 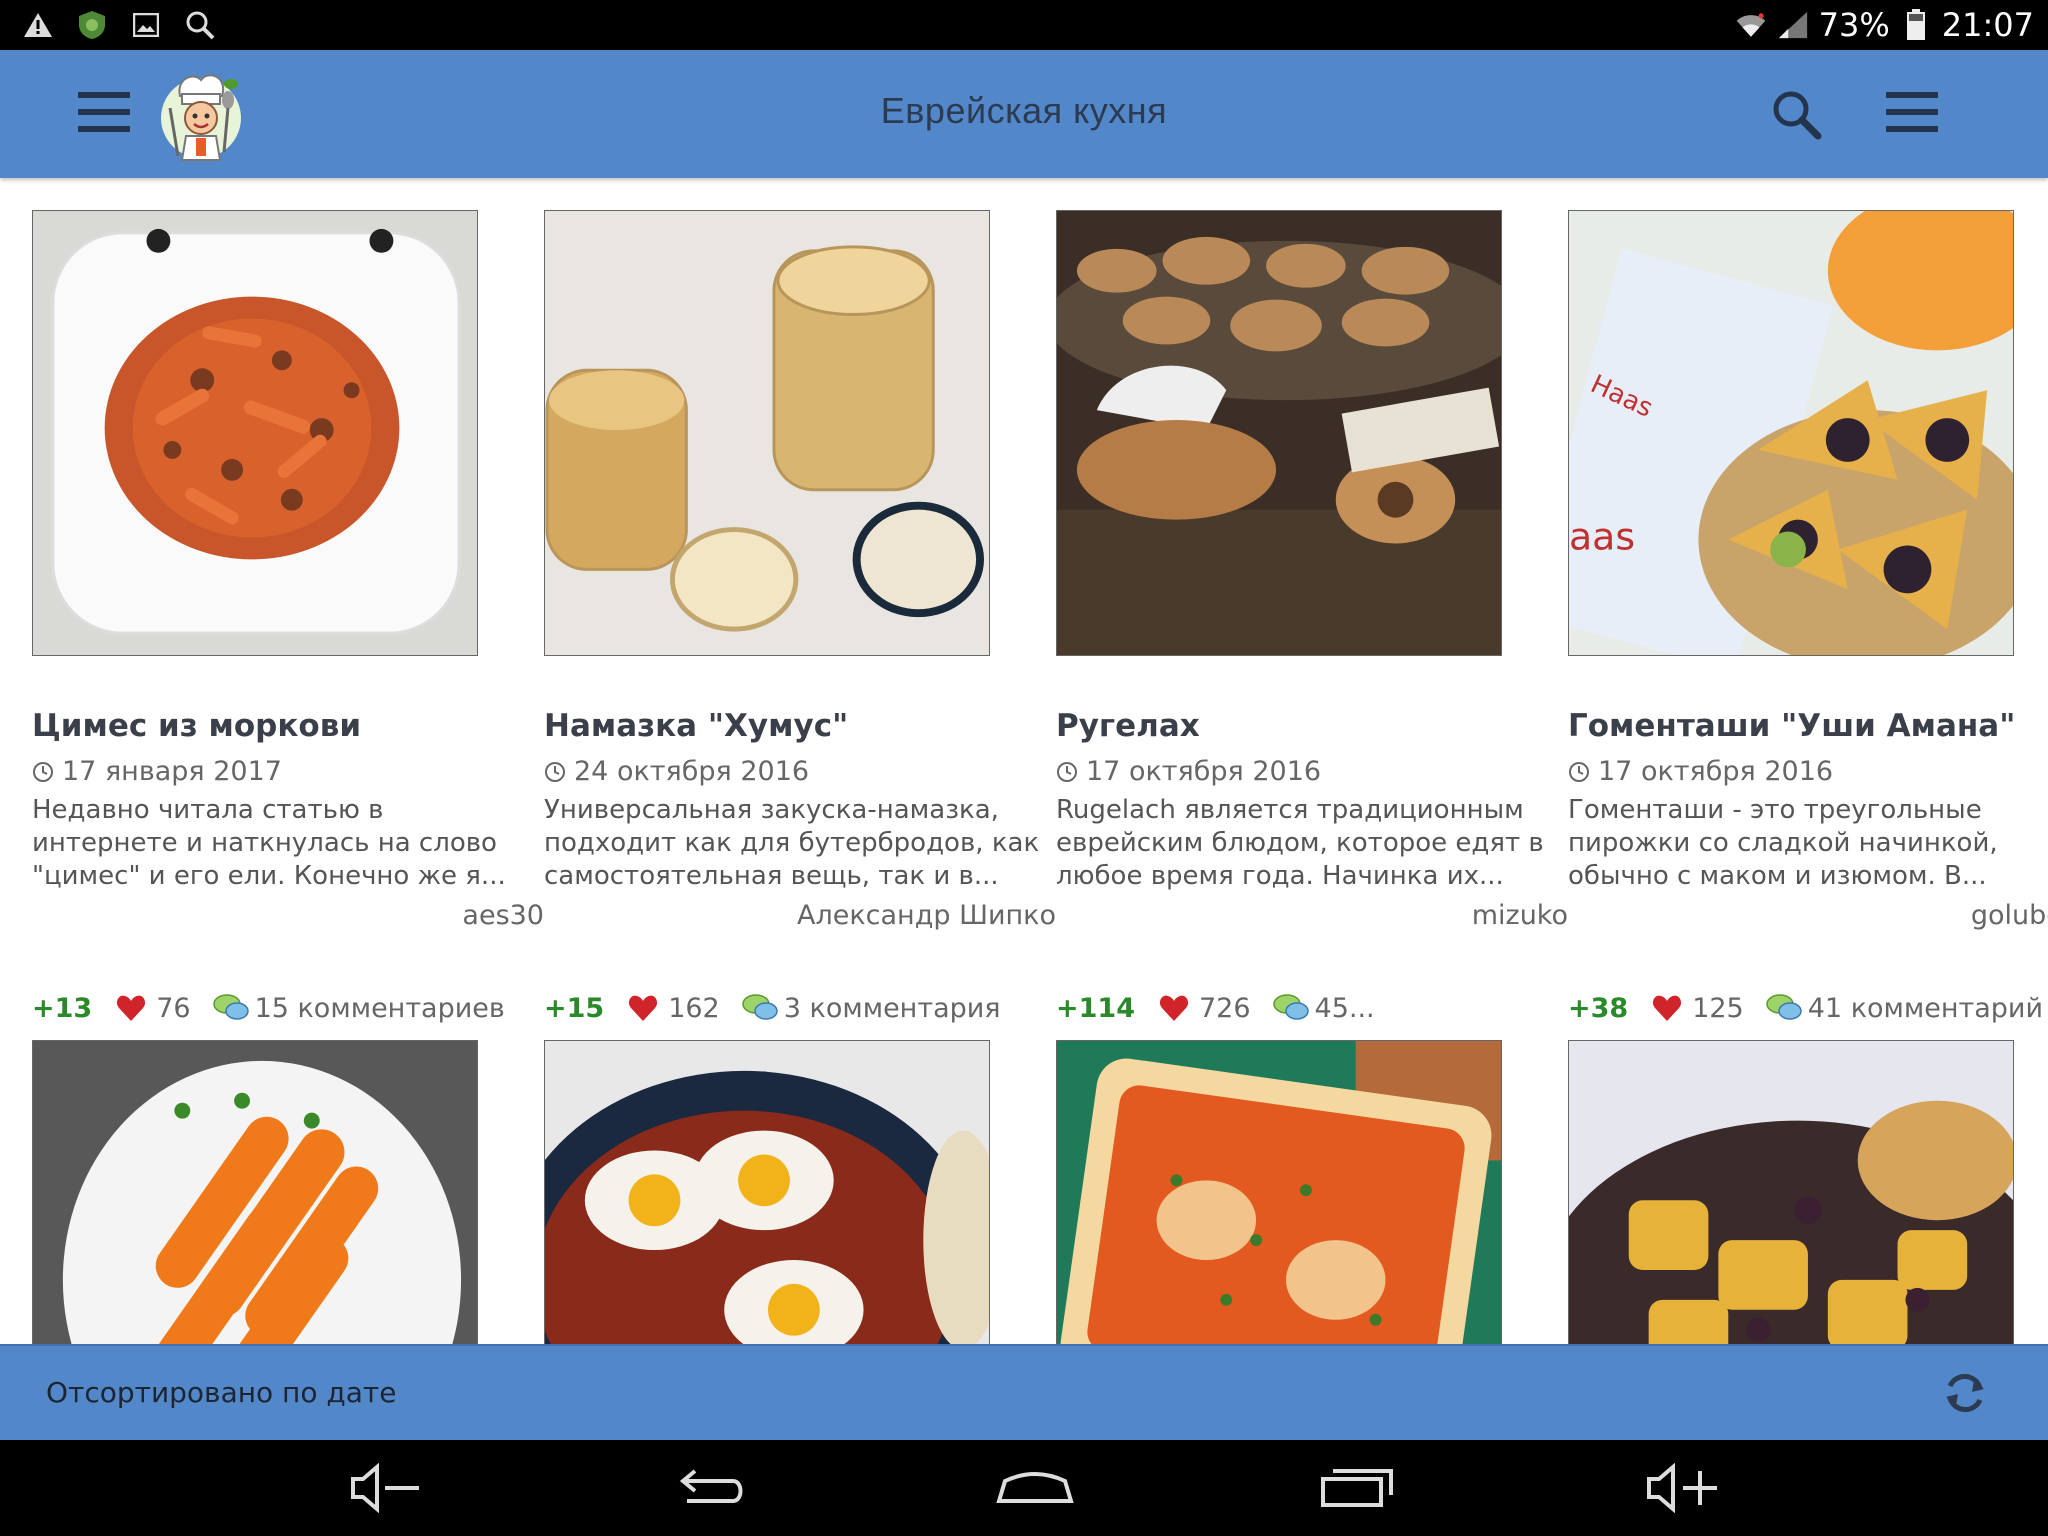 What do you see at coordinates (1854, 25) in the screenshot?
I see `battery-percent: 73%` at bounding box center [1854, 25].